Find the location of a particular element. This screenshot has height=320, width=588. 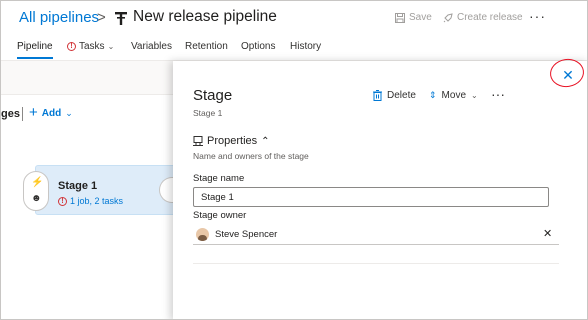

pipeline-icon is located at coordinates (121, 18).